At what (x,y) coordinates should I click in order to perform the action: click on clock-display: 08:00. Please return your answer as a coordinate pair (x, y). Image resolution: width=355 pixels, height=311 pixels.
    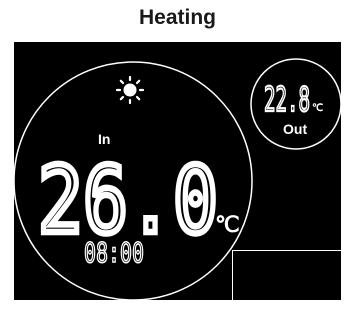
    Looking at the image, I should click on (114, 252).